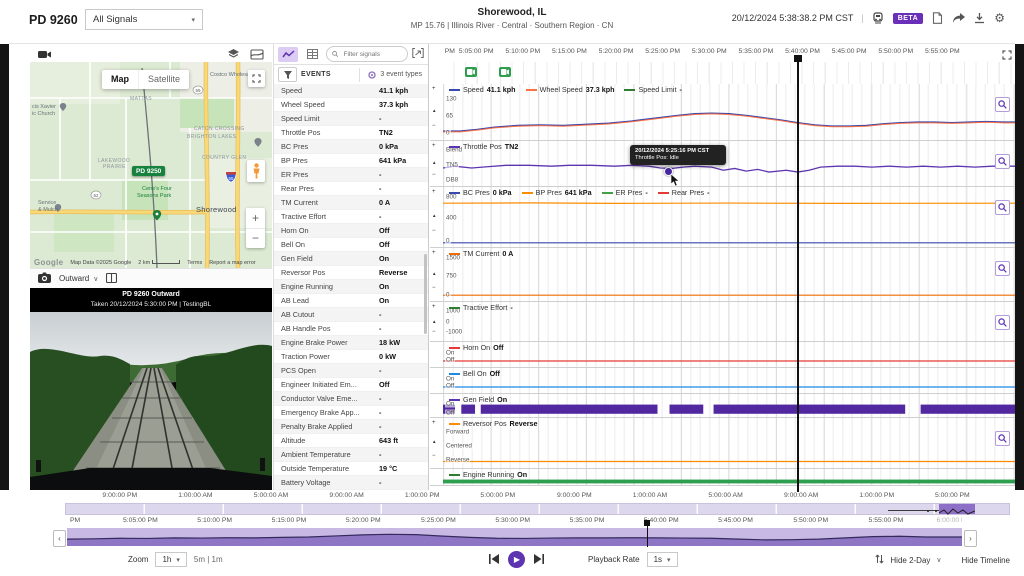 The height and width of the screenshot is (576, 1024). What do you see at coordinates (351, 105) in the screenshot?
I see `signal-row: Wheel Speed 37.3 kph` at bounding box center [351, 105].